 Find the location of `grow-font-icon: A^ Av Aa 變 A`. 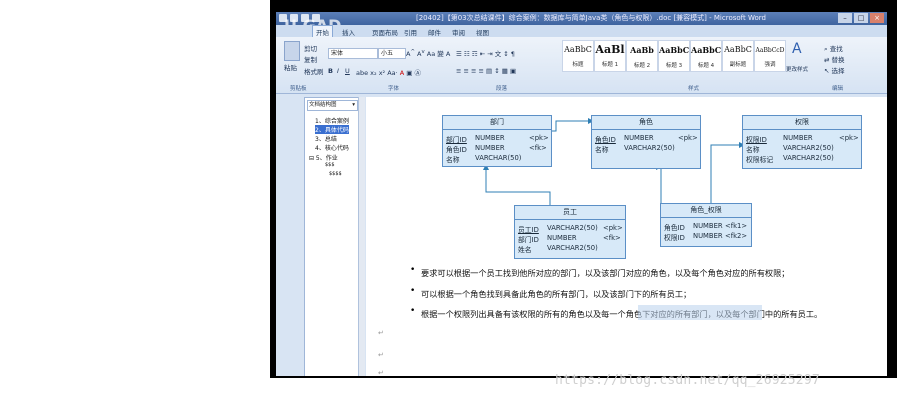

grow-font-icon: A^ Av Aa 變 A is located at coordinates (428, 53).